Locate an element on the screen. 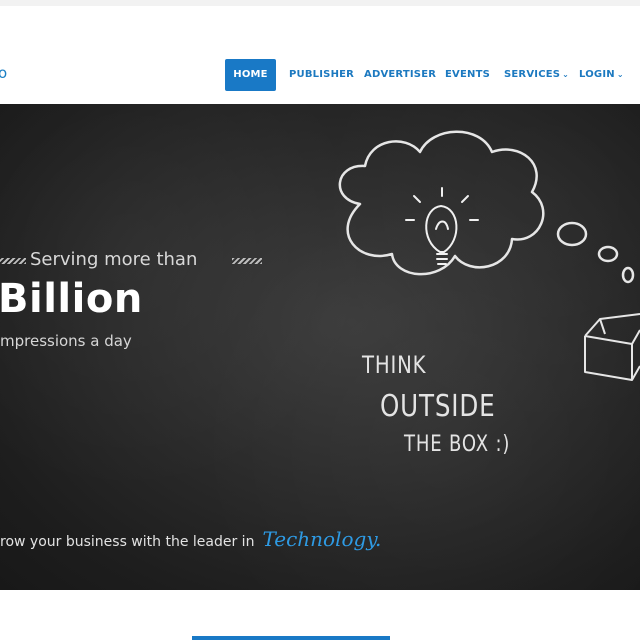 The image size is (640, 640). nav-publisher: PUBLISHER is located at coordinates (321, 75).